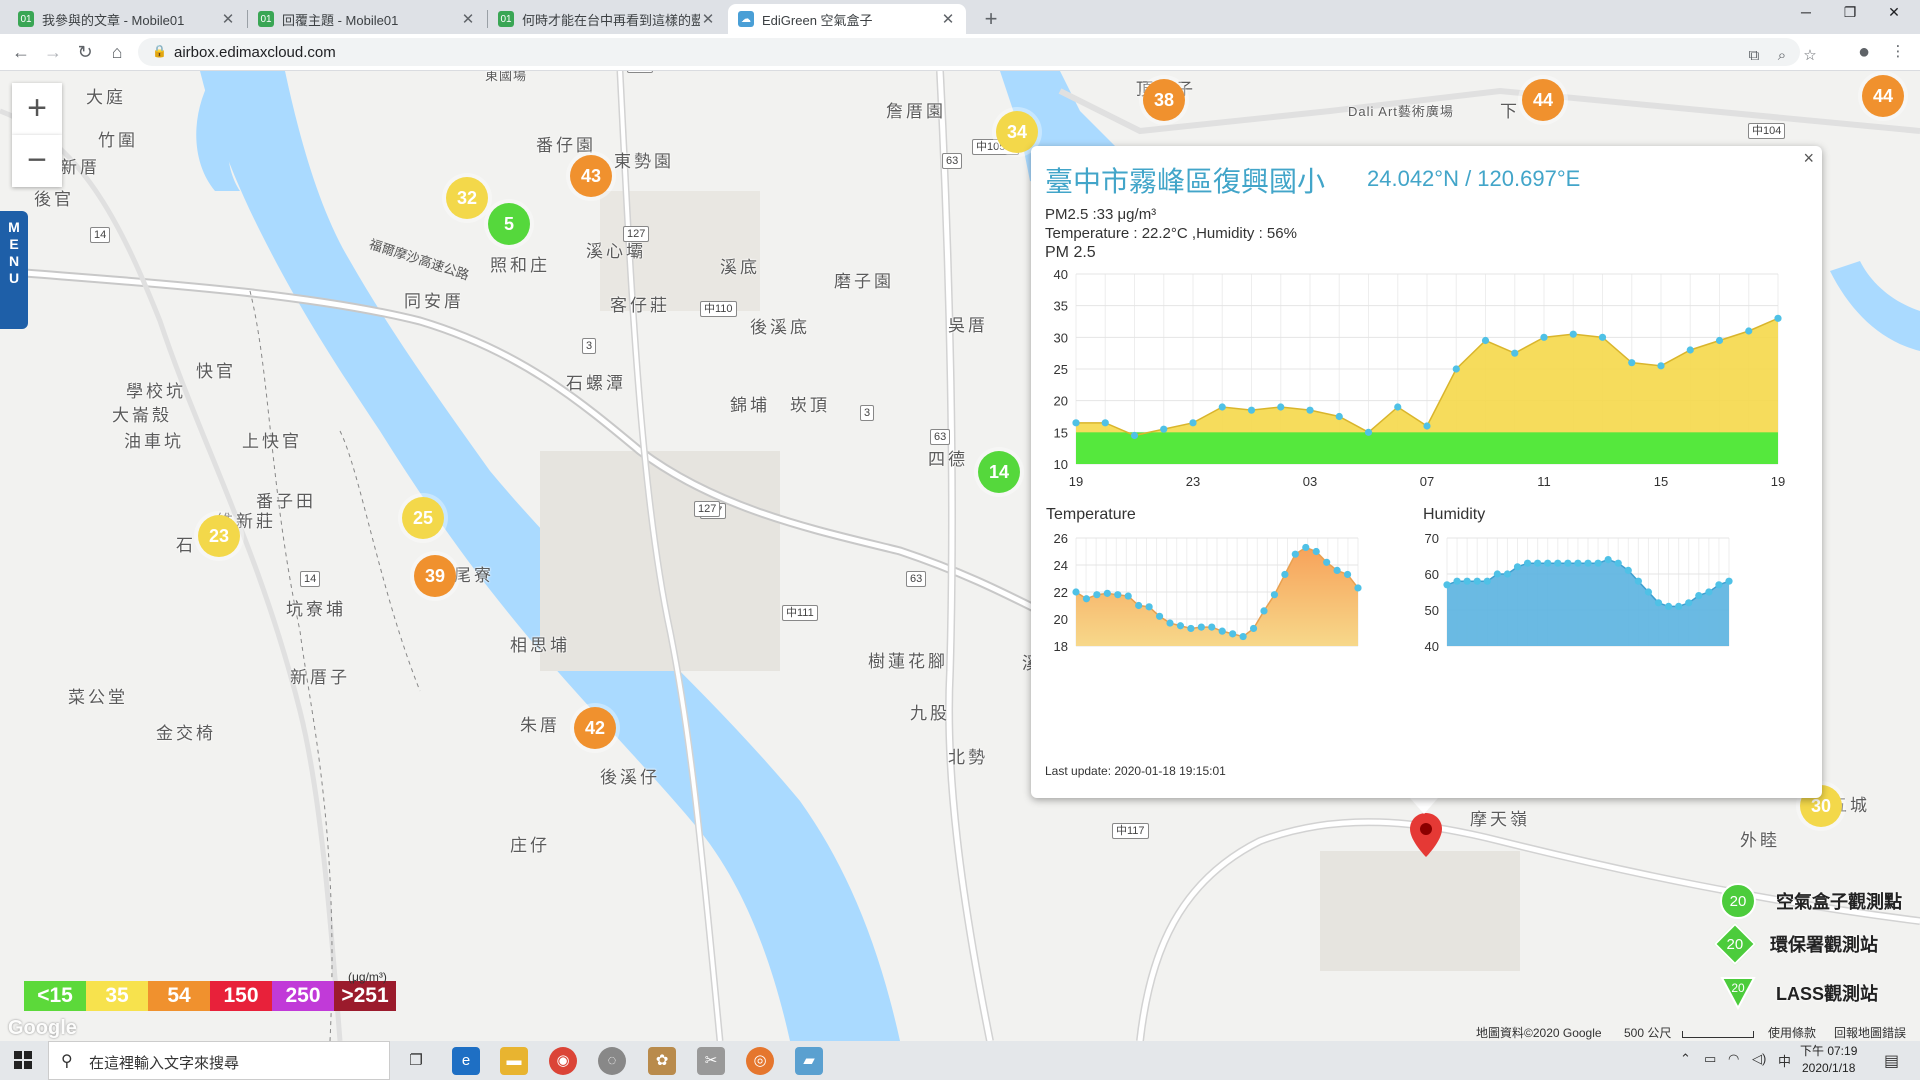 This screenshot has width=1920, height=1080. I want to click on place-label: 錦埔, so click(750, 405).